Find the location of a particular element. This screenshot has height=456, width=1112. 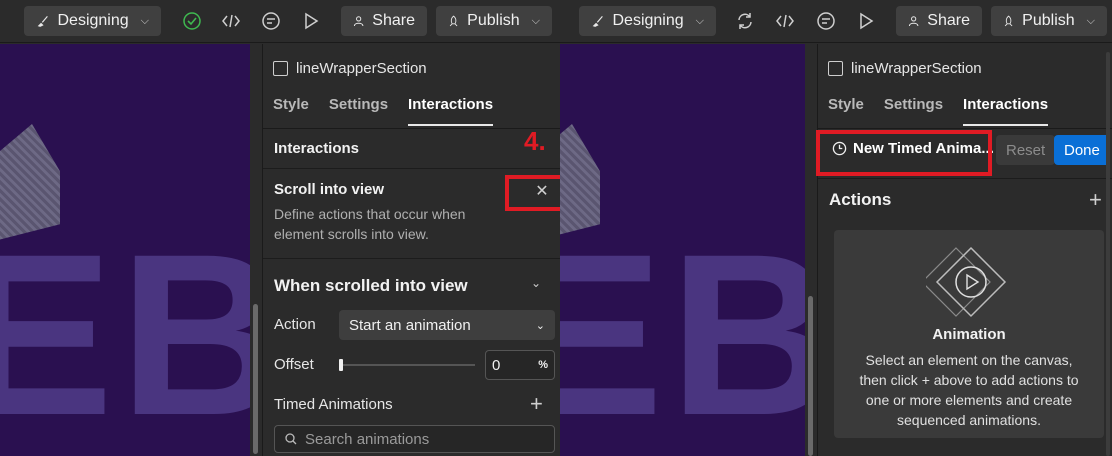

action-select: Start an animation ⌄ is located at coordinates (447, 325).